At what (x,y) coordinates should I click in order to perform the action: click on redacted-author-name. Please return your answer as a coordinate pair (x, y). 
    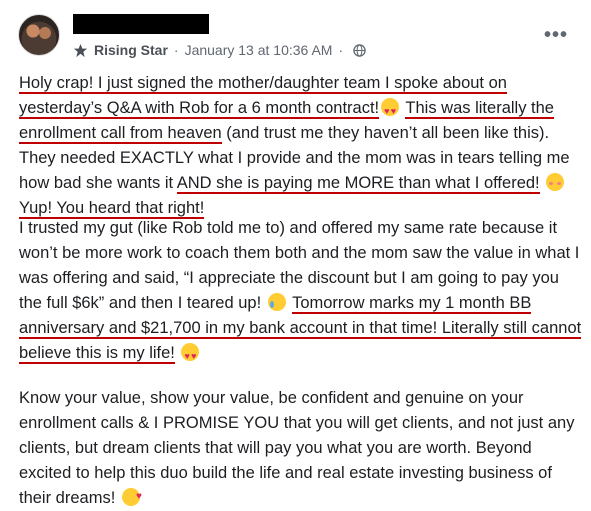
    Looking at the image, I should click on (141, 24).